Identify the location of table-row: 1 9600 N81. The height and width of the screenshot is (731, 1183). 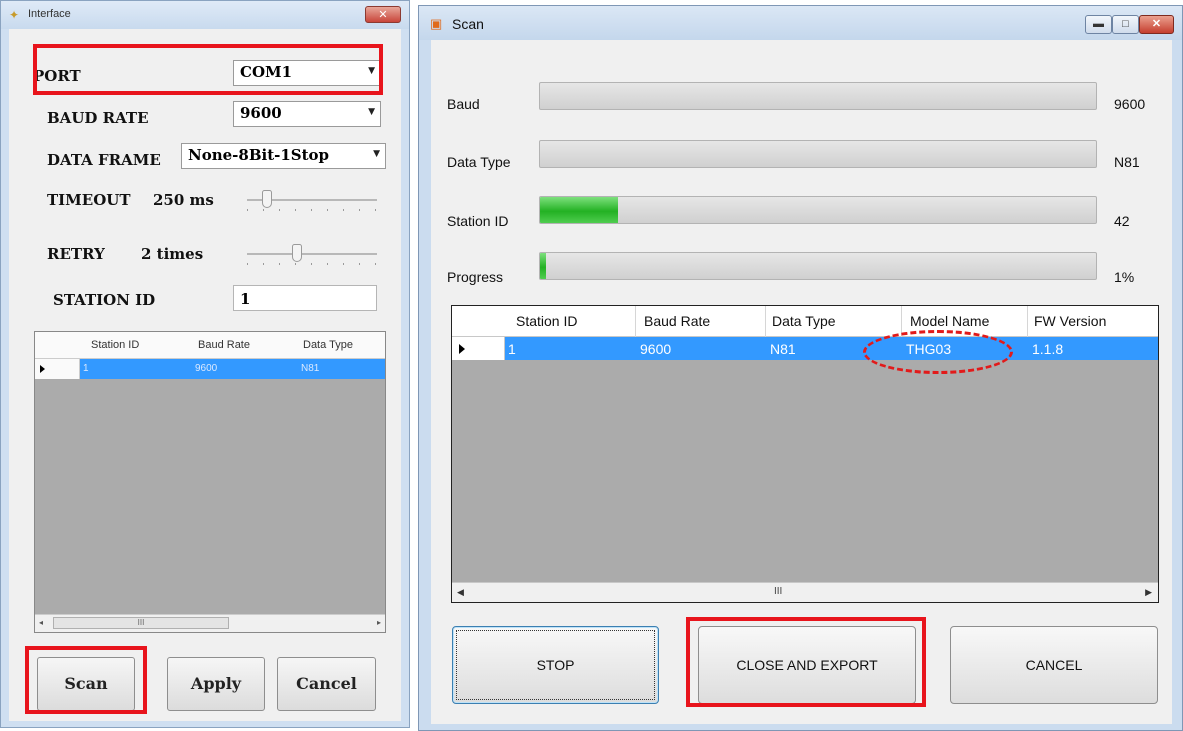
(210, 369).